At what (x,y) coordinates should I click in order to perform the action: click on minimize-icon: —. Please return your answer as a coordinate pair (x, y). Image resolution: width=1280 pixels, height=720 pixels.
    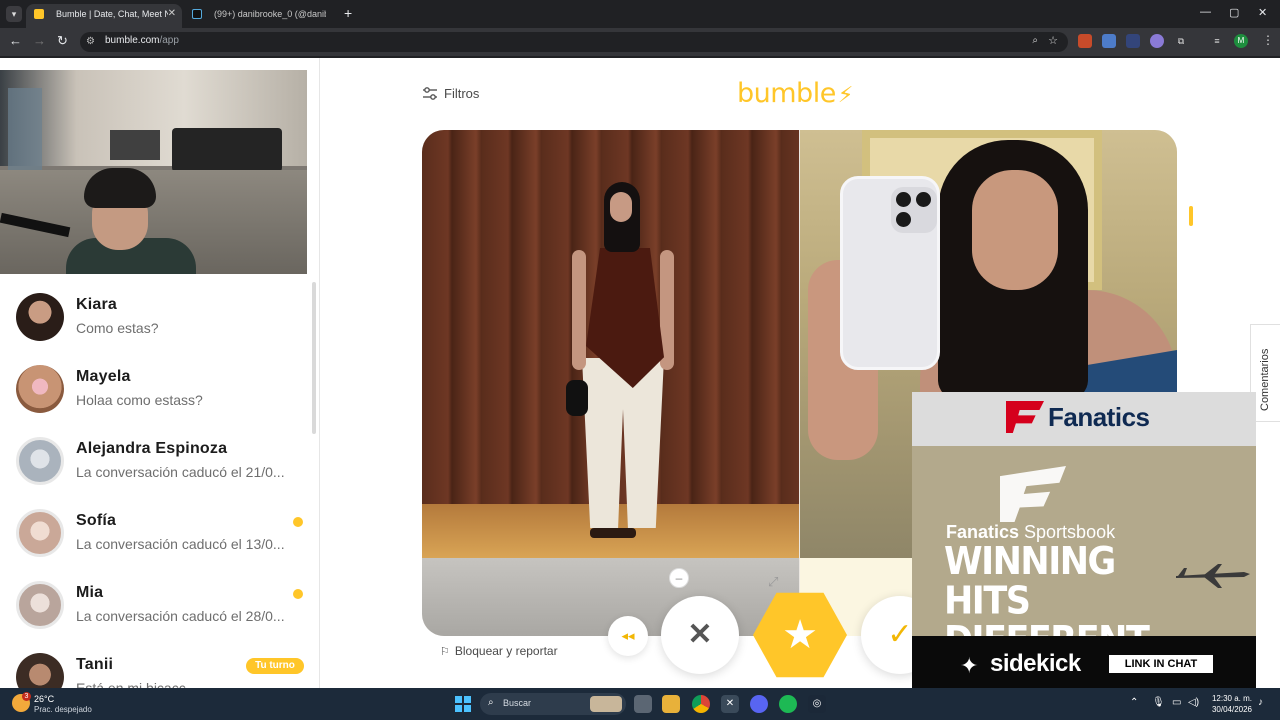
    Looking at the image, I should click on (1205, 12).